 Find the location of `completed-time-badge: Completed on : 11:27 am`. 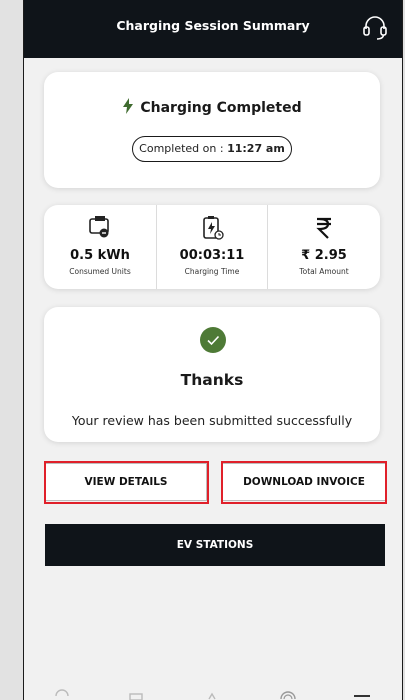

completed-time-badge: Completed on : 11:27 am is located at coordinates (212, 149).